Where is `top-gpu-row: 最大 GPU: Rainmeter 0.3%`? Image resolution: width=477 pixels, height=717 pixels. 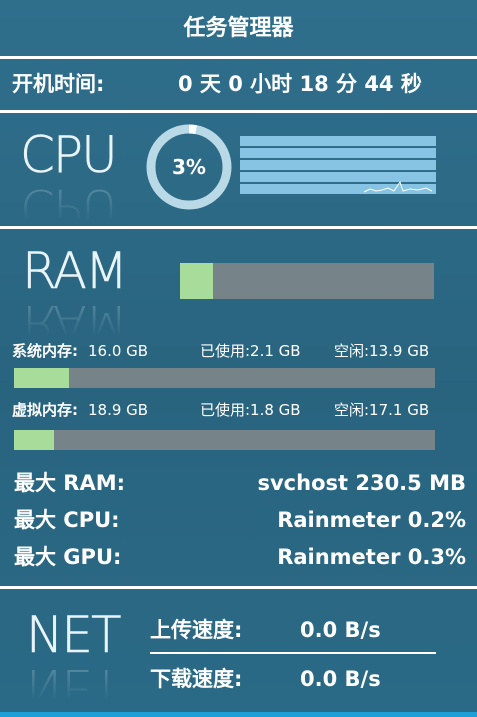 top-gpu-row: 最大 GPU: Rainmeter 0.3% is located at coordinates (240, 557).